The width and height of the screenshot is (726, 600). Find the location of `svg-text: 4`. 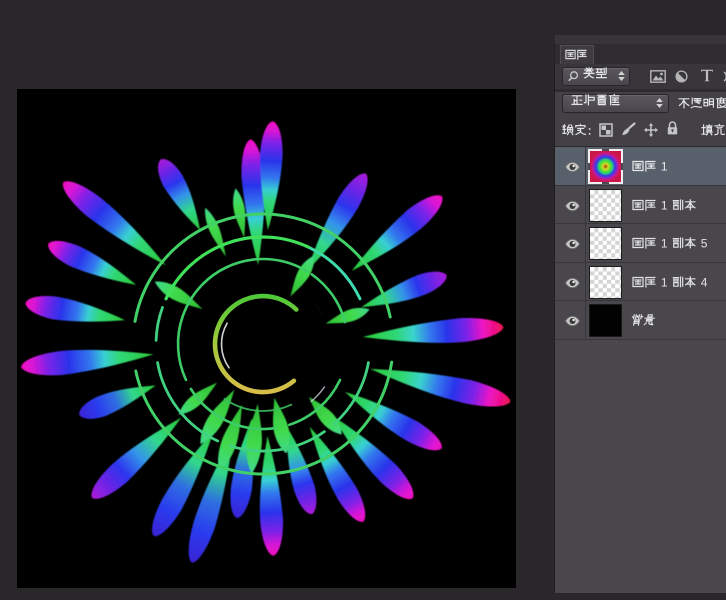

svg-text: 4 is located at coordinates (704, 282).